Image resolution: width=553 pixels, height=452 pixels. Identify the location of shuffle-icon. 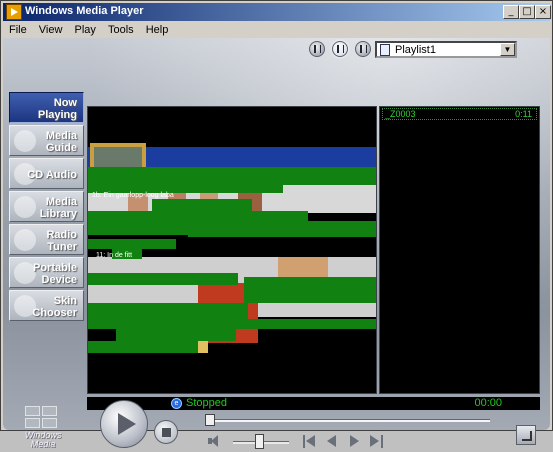
(363, 49).